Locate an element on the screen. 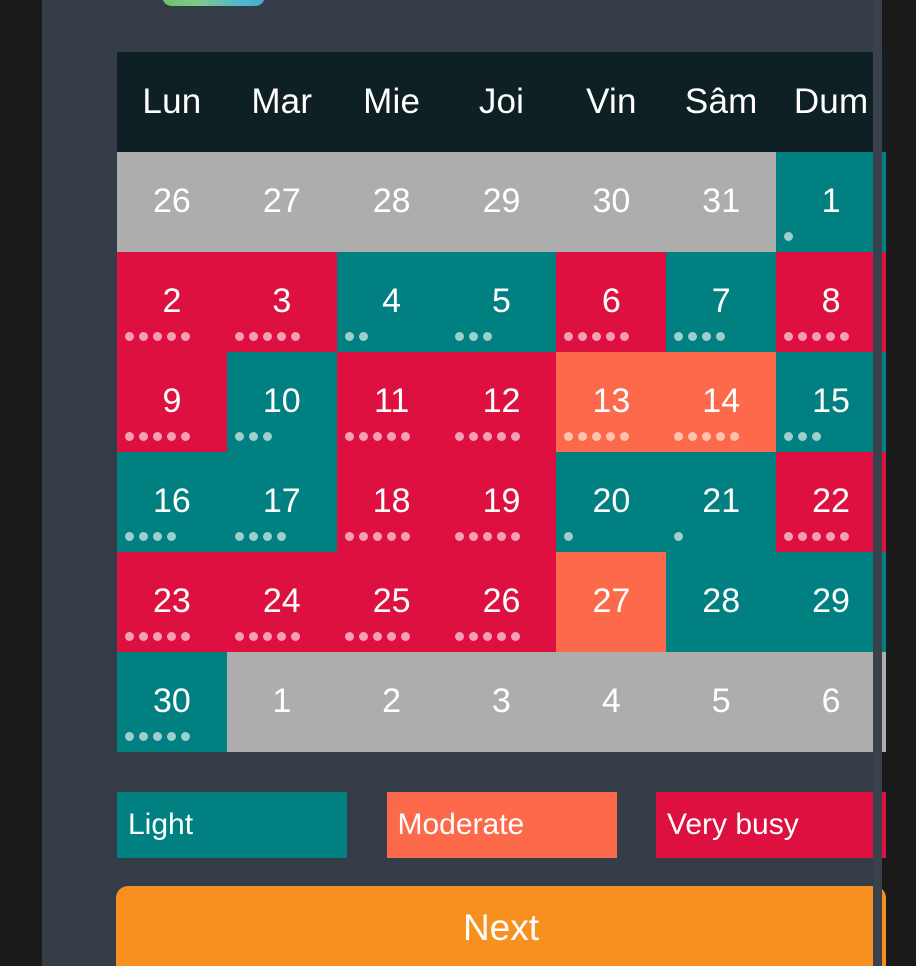 The height and width of the screenshot is (966, 916). calendar-day-cell: 27 is located at coordinates (611, 602).